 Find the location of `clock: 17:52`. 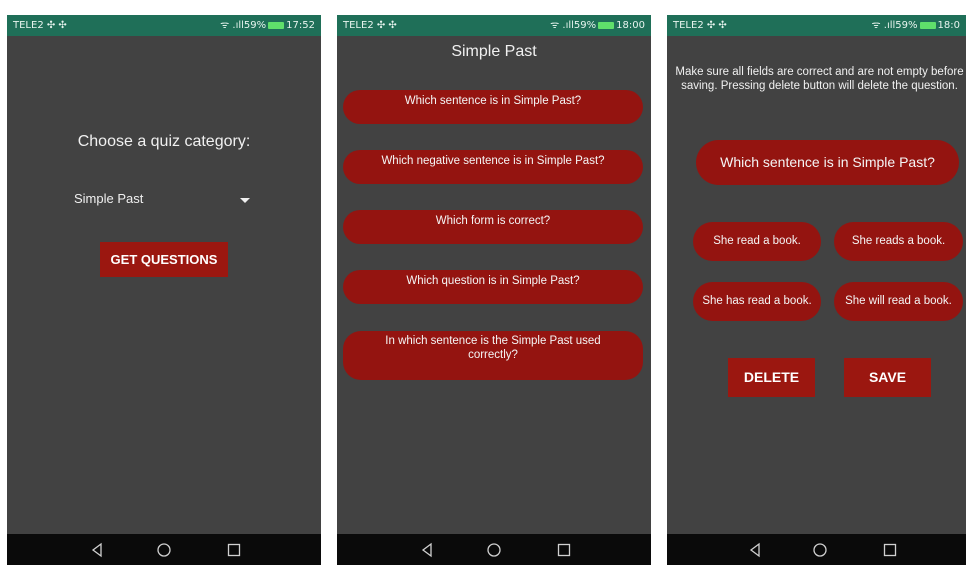

clock: 17:52 is located at coordinates (300, 25).